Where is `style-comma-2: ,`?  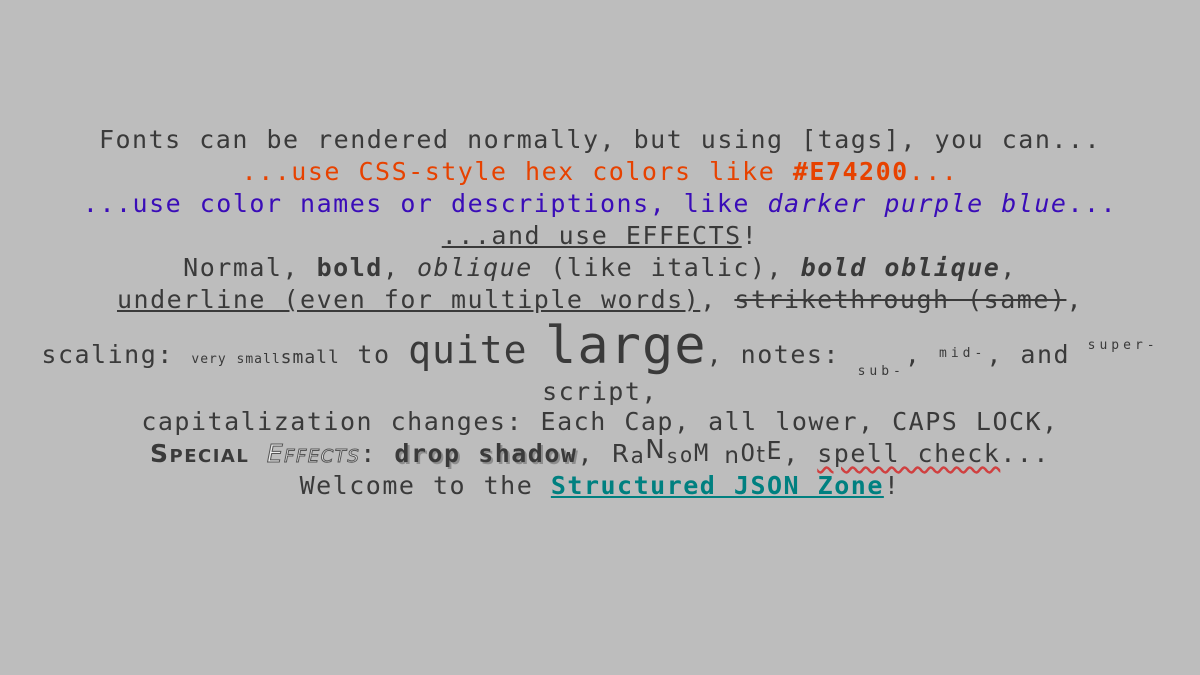
style-comma-2: , is located at coordinates (1008, 267).